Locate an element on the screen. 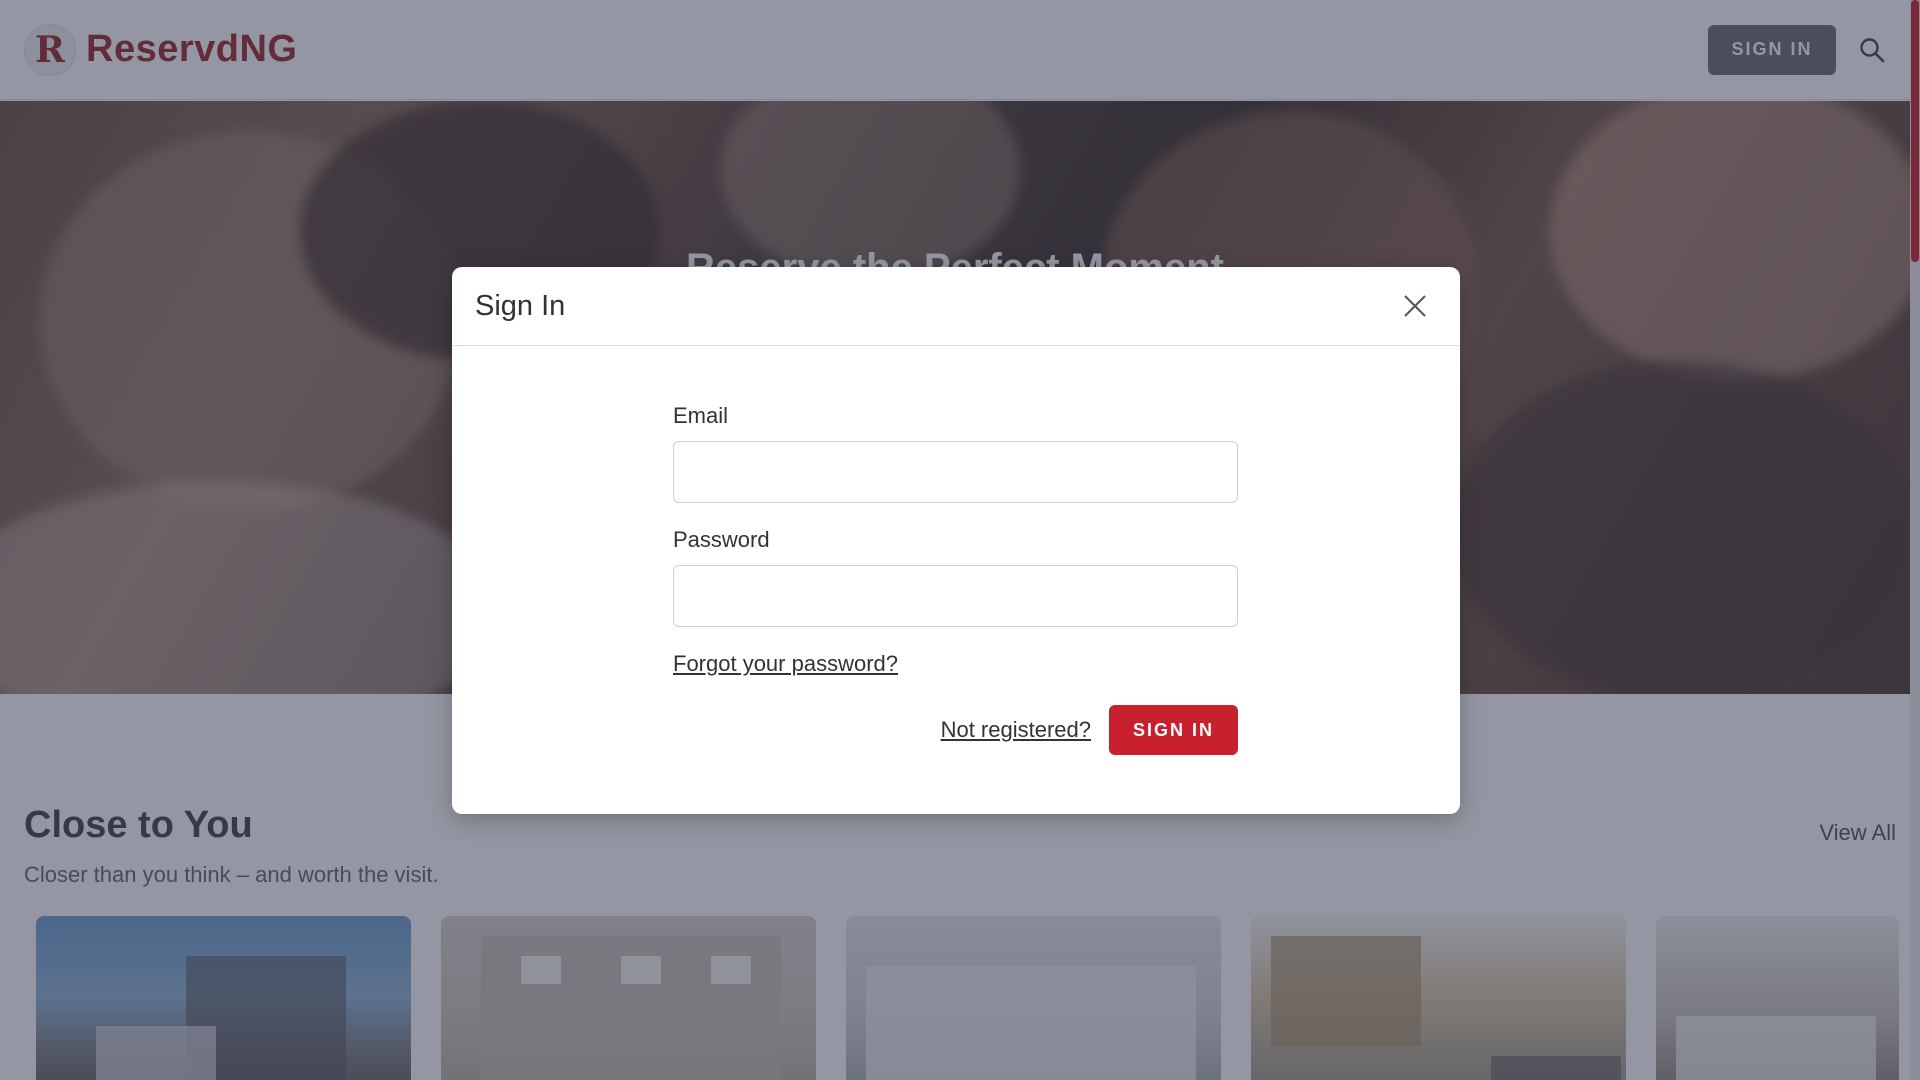 The width and height of the screenshot is (1920, 1080). password-field is located at coordinates (955, 596).